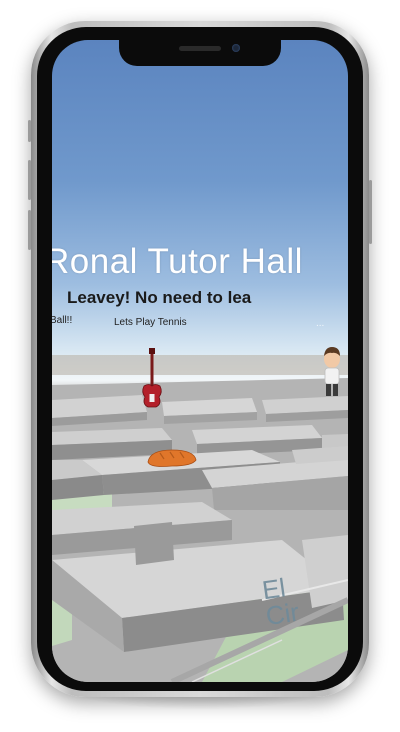  I want to click on speaker-grille, so click(200, 48).